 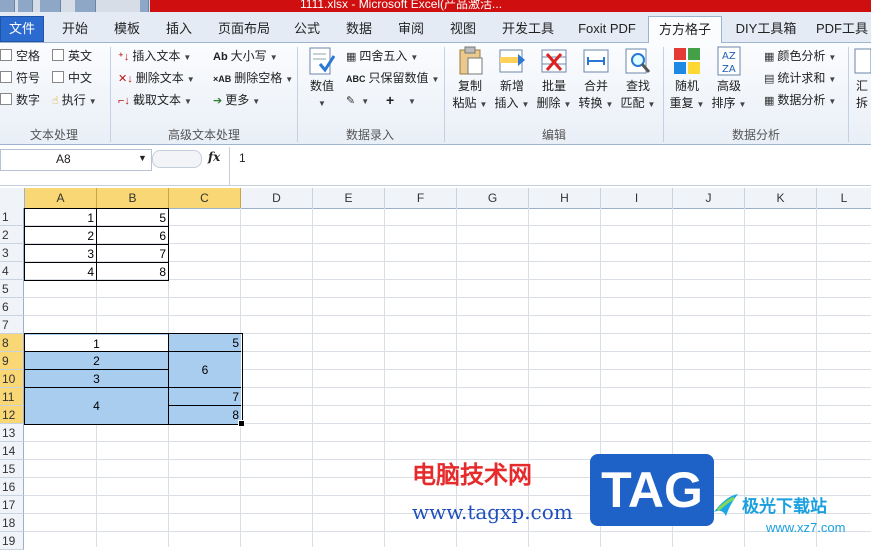 I want to click on column-header-d: D, so click(x=277, y=198).